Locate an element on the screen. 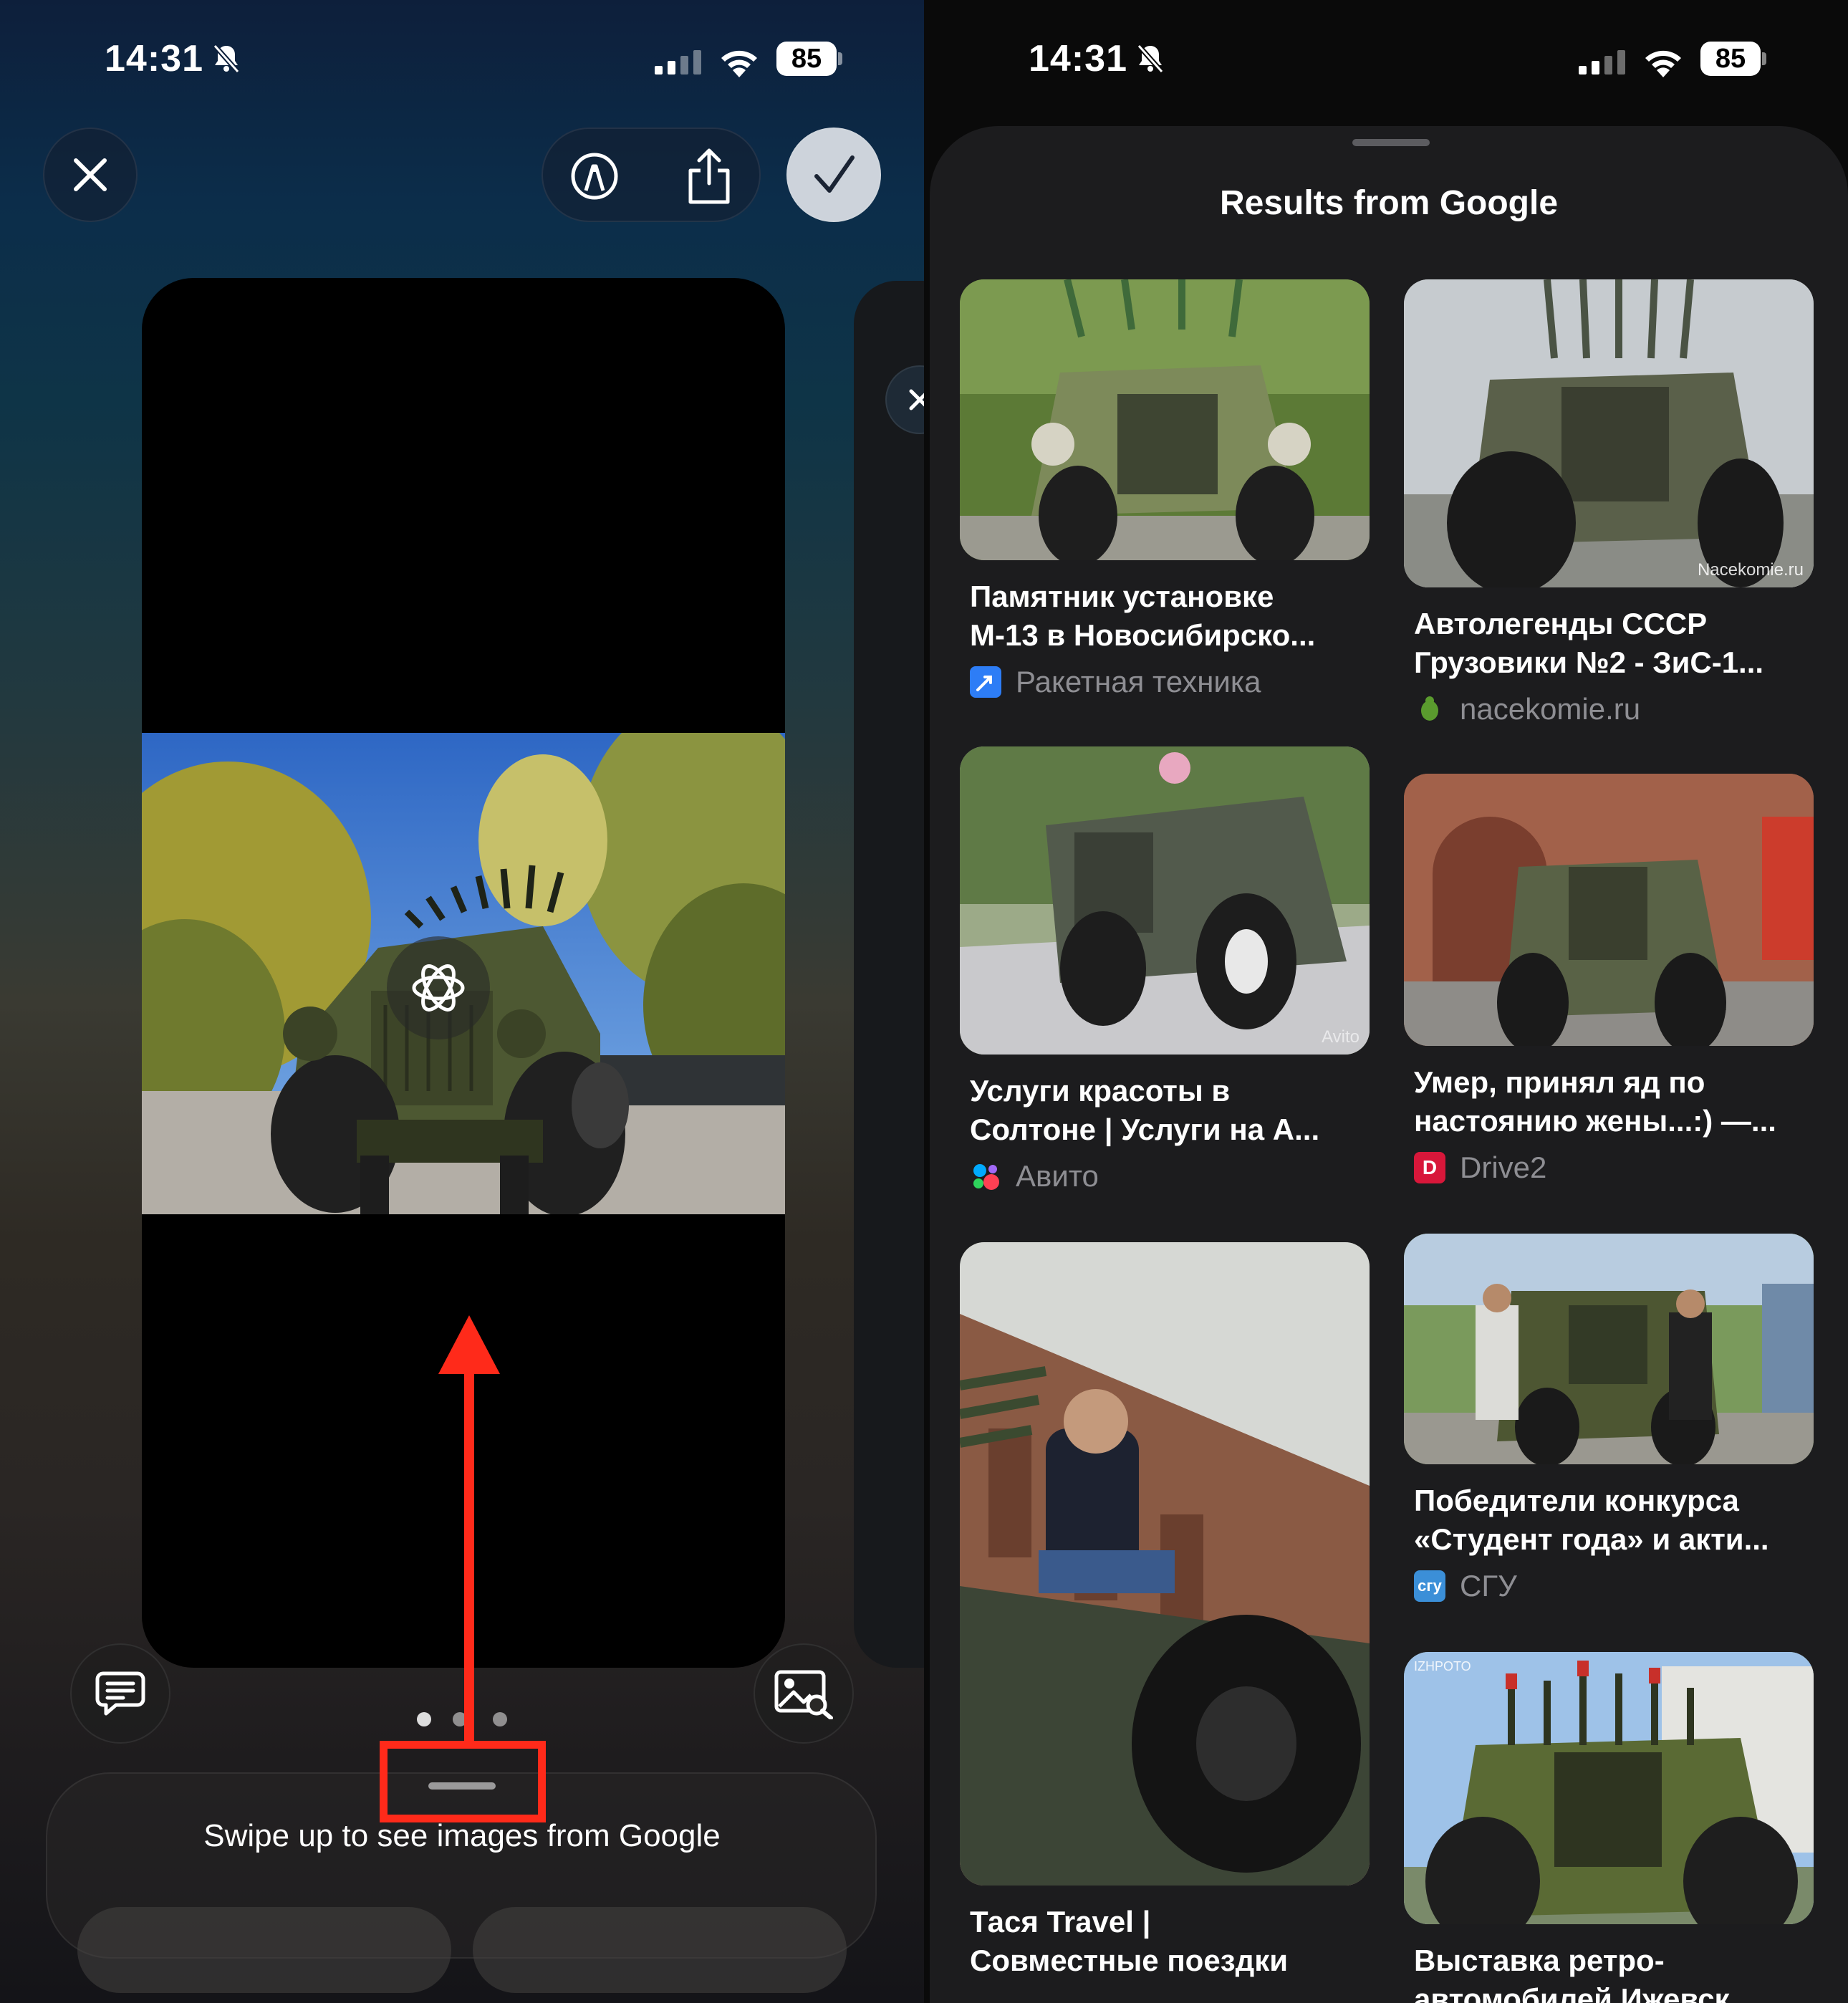 The width and height of the screenshot is (1848, 2003). speech-bubble-icon is located at coordinates (120, 1693).